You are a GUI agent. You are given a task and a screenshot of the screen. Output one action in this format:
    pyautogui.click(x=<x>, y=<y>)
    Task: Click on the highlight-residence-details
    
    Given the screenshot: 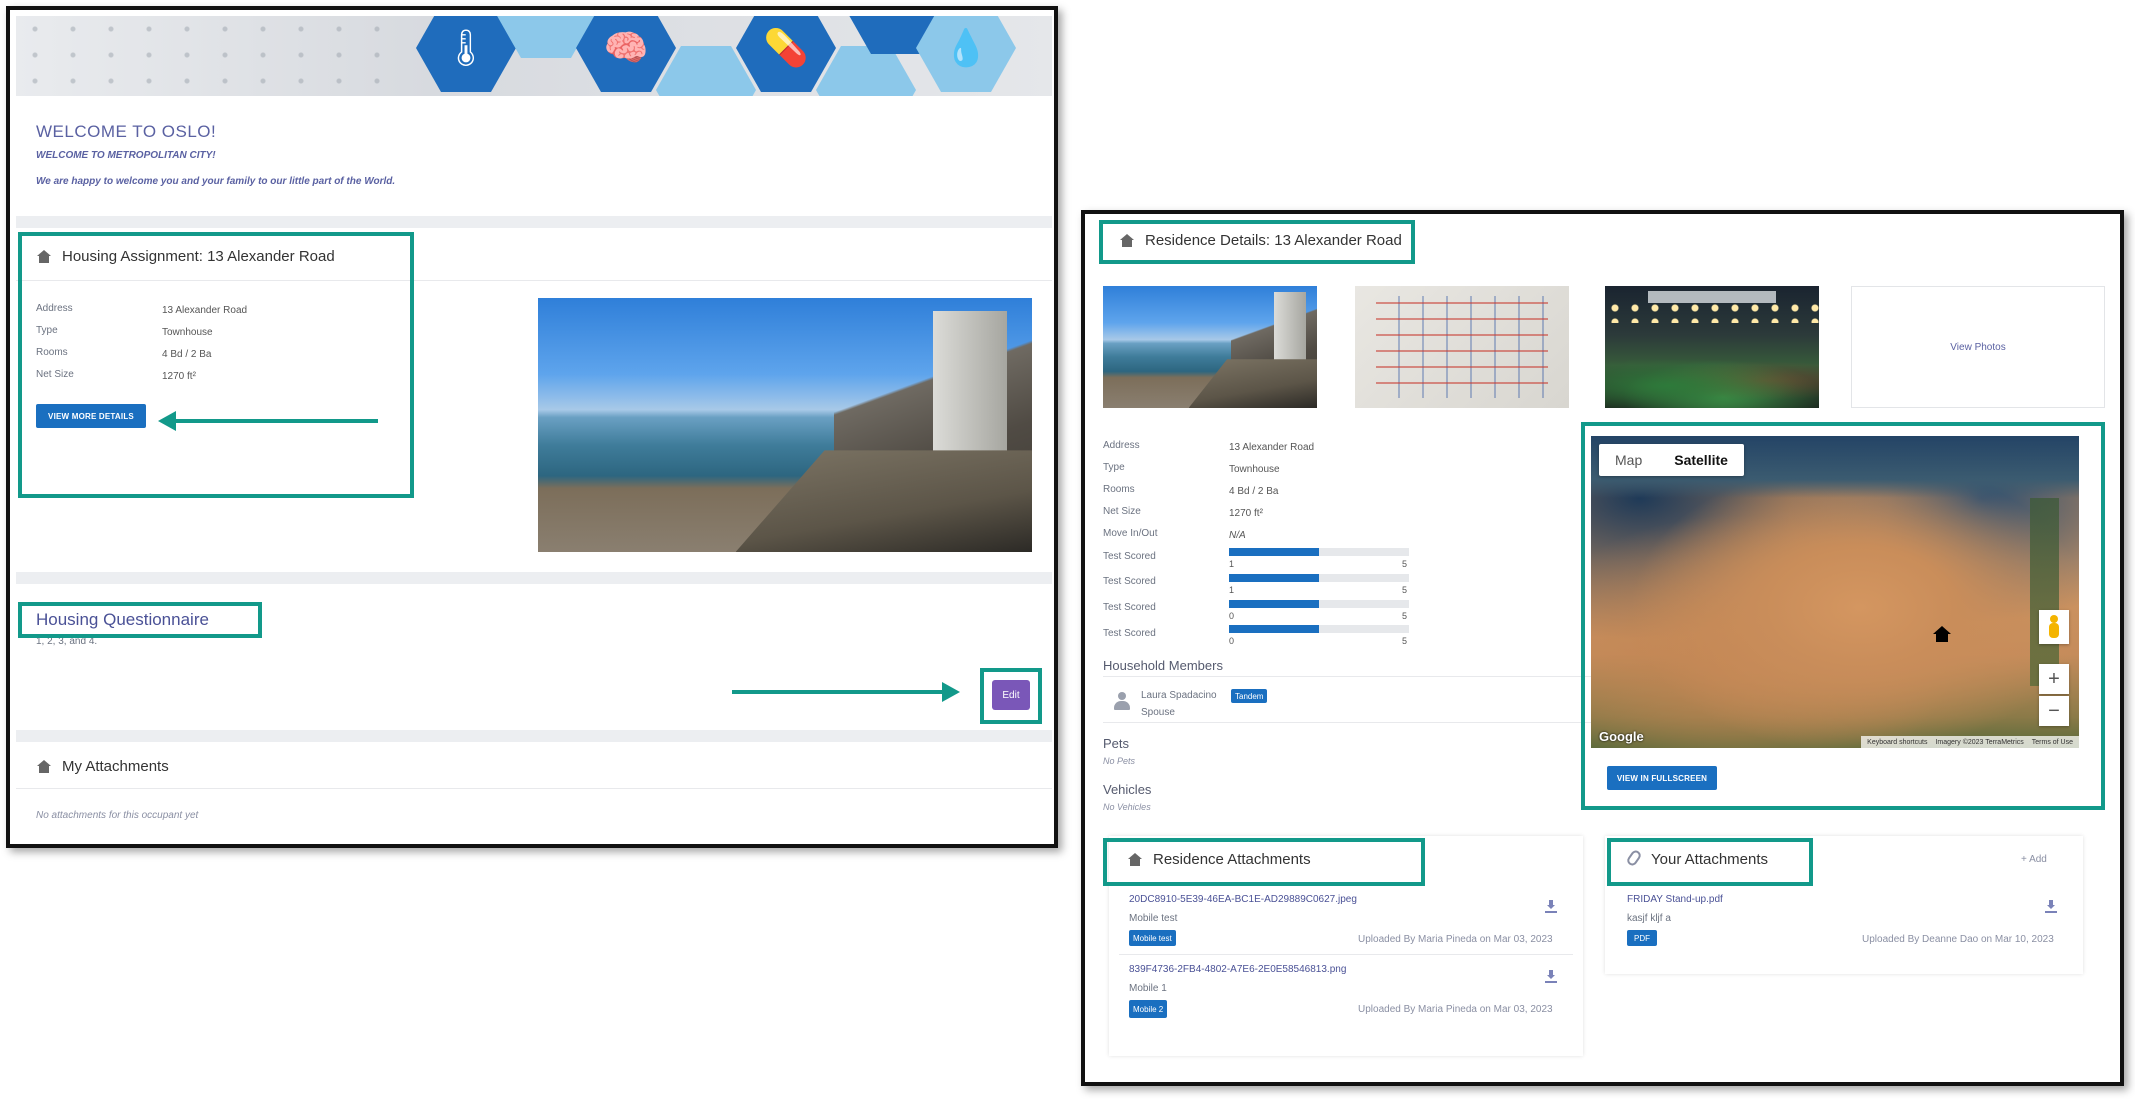 What is the action you would take?
    pyautogui.click(x=1257, y=242)
    